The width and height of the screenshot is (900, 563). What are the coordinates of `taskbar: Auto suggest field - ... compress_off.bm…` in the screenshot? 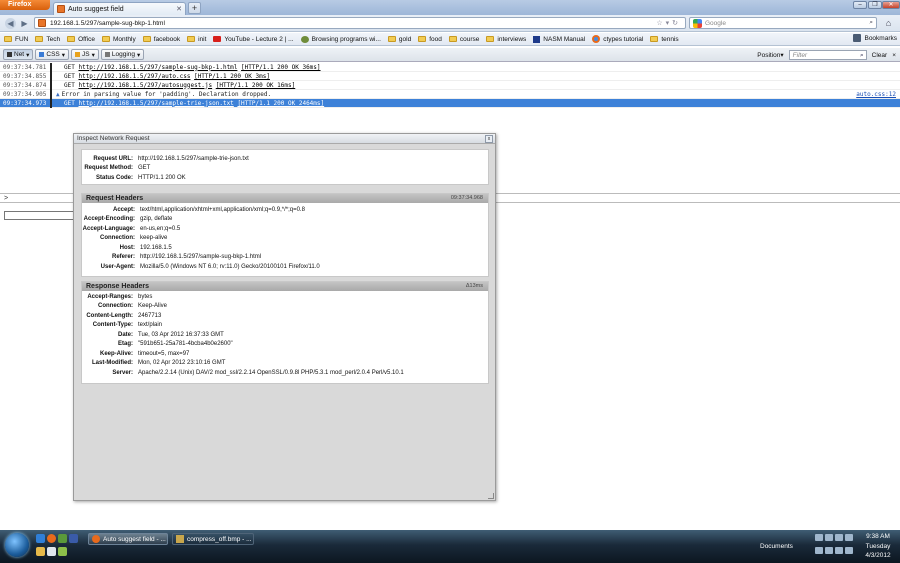 It's located at (450, 546).